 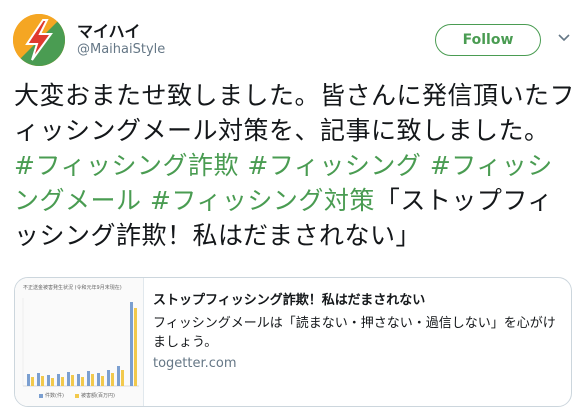 I want to click on hashtag-link: #フィッシング詐欺, so click(x=126, y=165).